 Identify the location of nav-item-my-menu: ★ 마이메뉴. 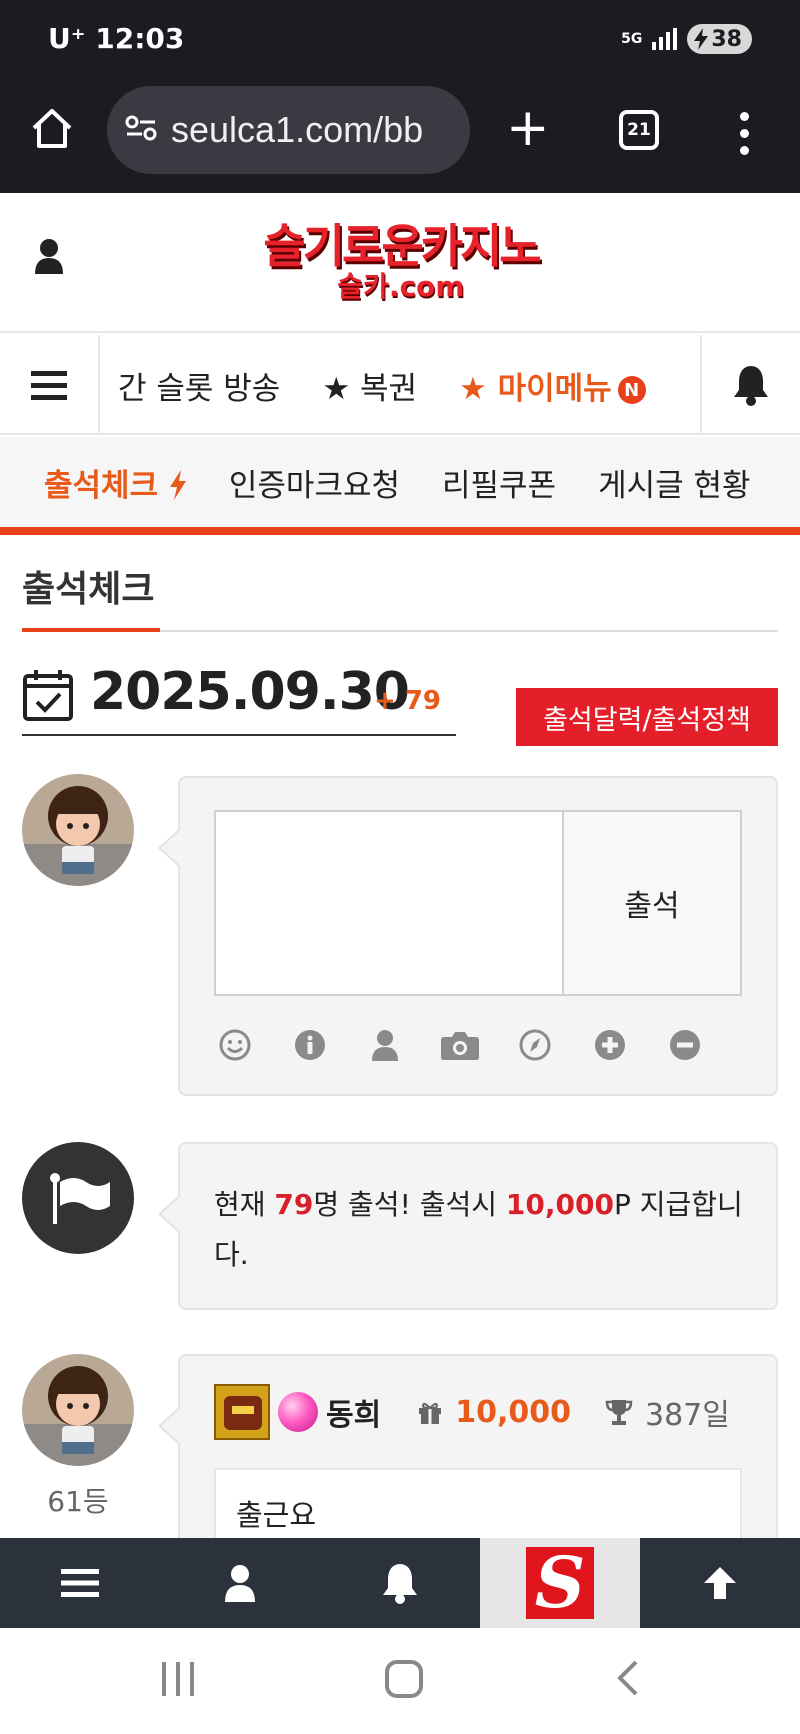
(535, 389).